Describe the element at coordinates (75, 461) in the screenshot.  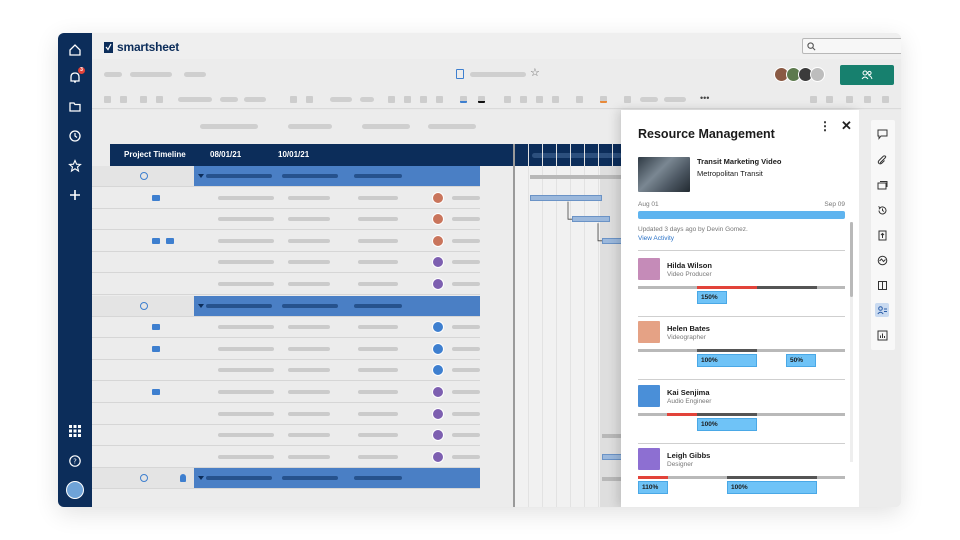
I see `help-icon: ?` at that location.